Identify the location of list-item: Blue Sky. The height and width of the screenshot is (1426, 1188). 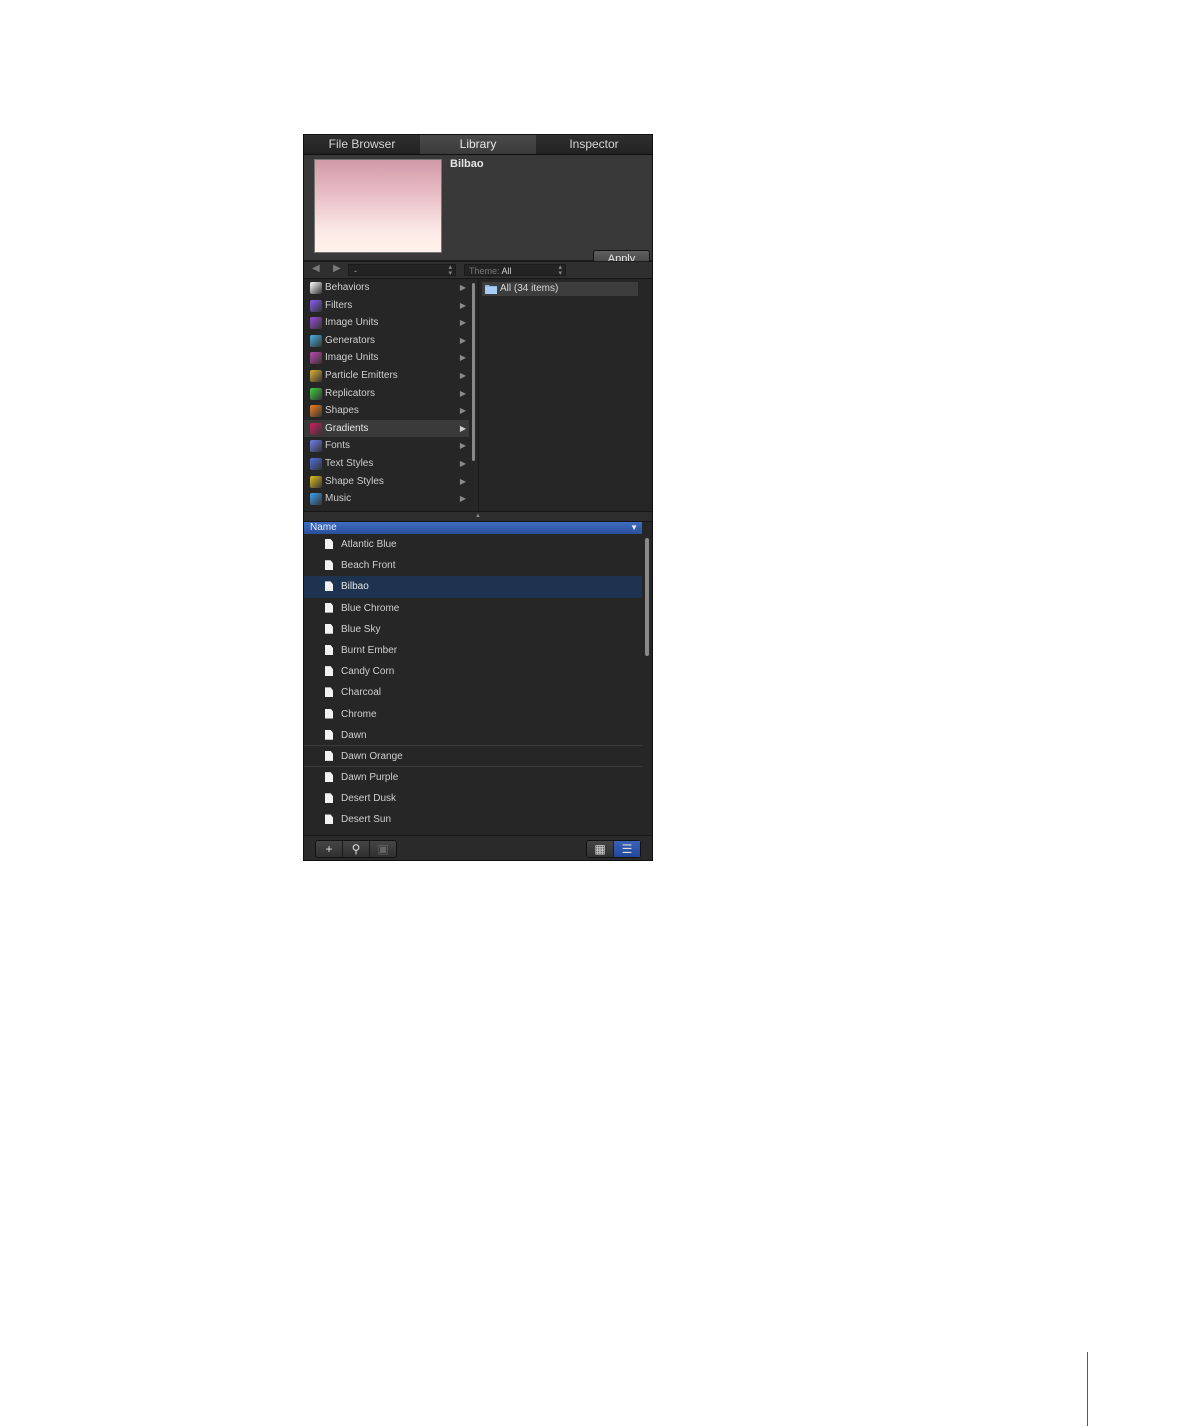
(473, 629).